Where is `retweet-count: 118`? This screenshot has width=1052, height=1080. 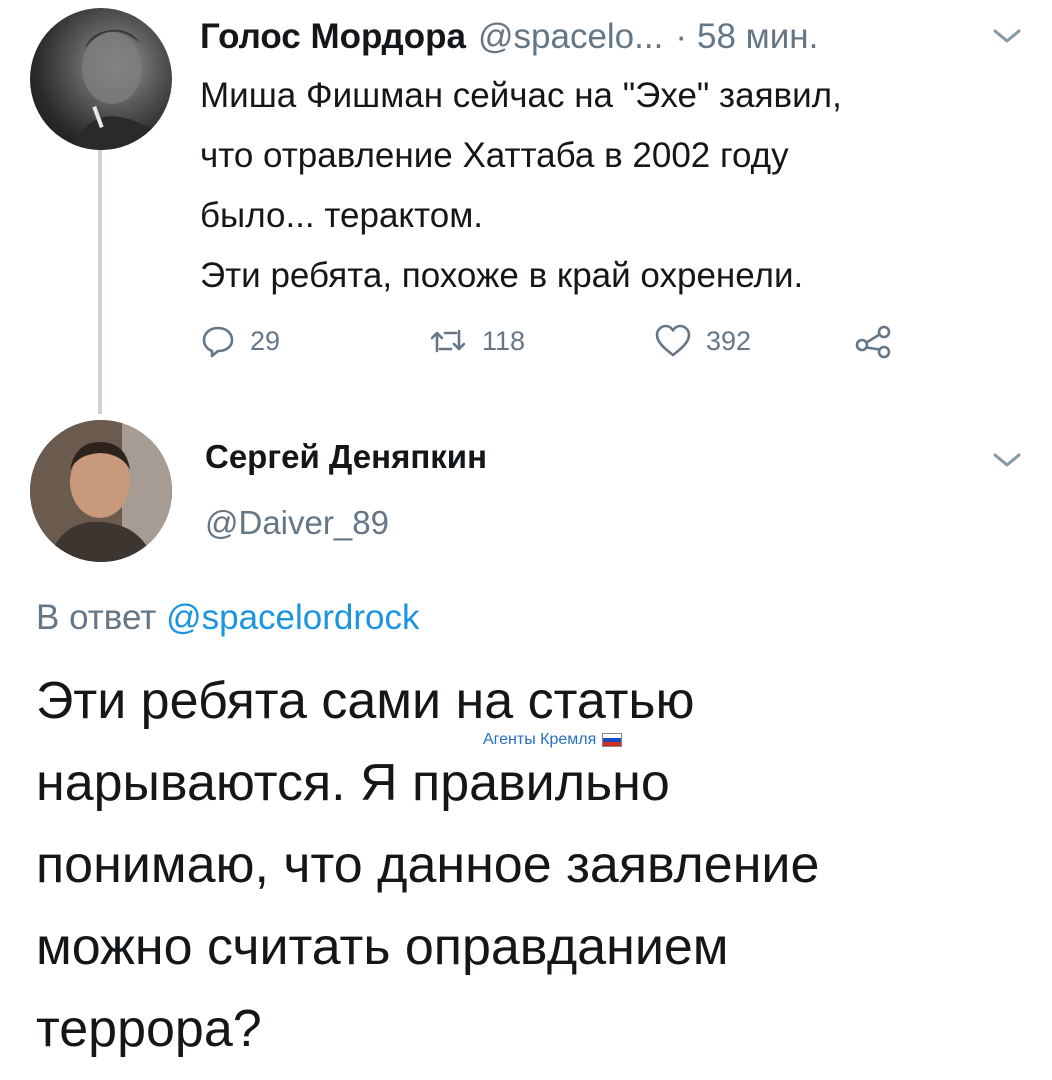
retweet-count: 118 is located at coordinates (504, 340).